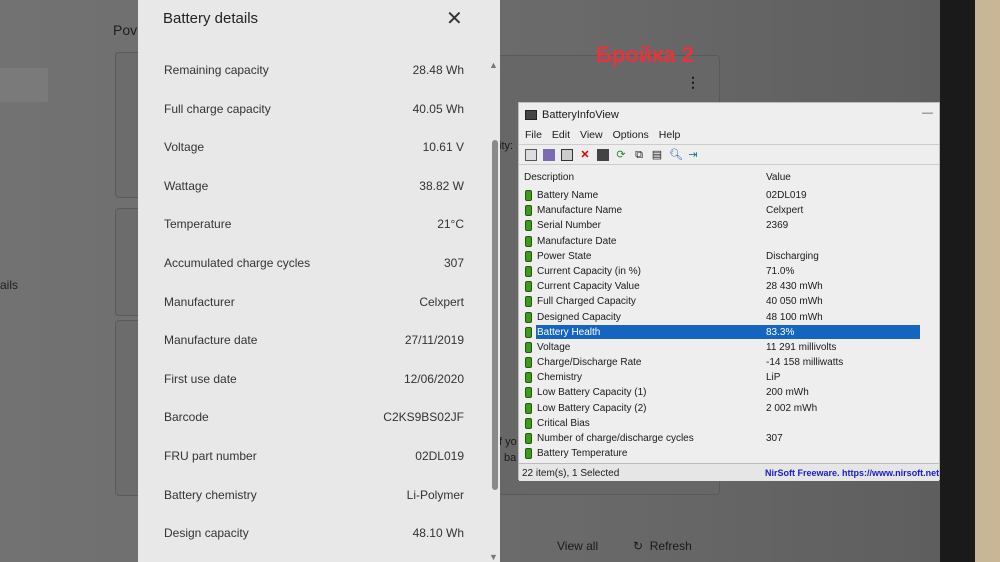  I want to click on item-value: 307, so click(774, 438).